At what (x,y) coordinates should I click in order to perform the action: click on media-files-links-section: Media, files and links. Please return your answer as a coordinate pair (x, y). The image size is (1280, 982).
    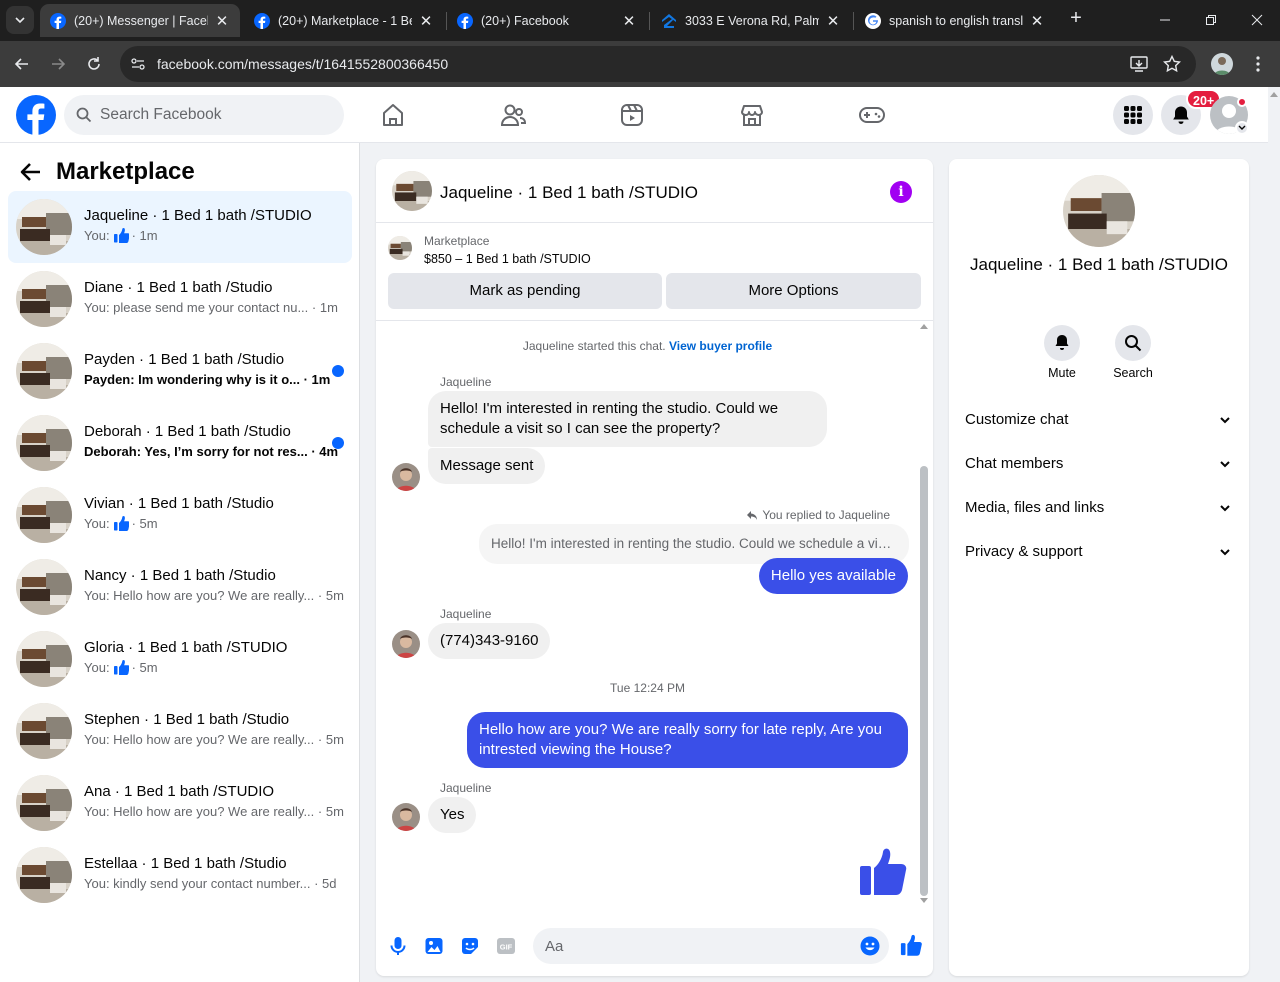
    Looking at the image, I should click on (1099, 508).